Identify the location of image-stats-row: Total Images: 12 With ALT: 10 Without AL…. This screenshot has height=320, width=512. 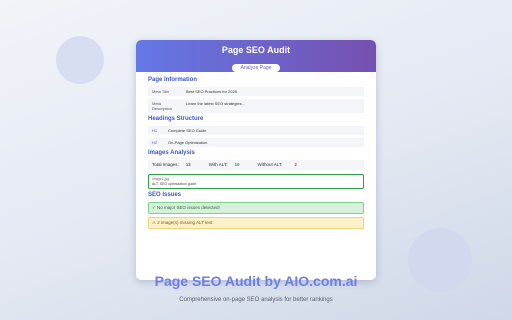
(256, 165).